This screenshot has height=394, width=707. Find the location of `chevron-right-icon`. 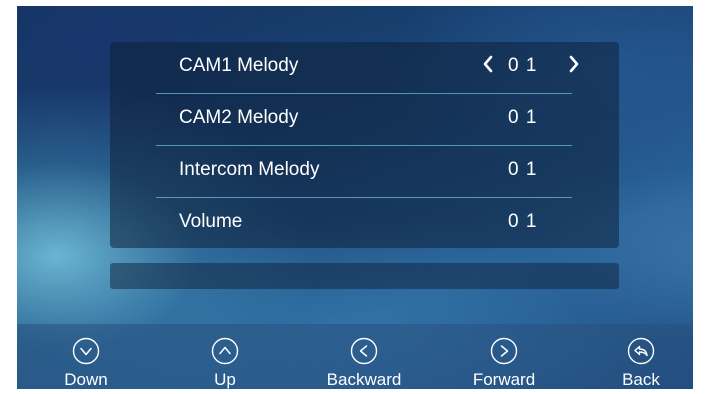

chevron-right-icon is located at coordinates (504, 351).